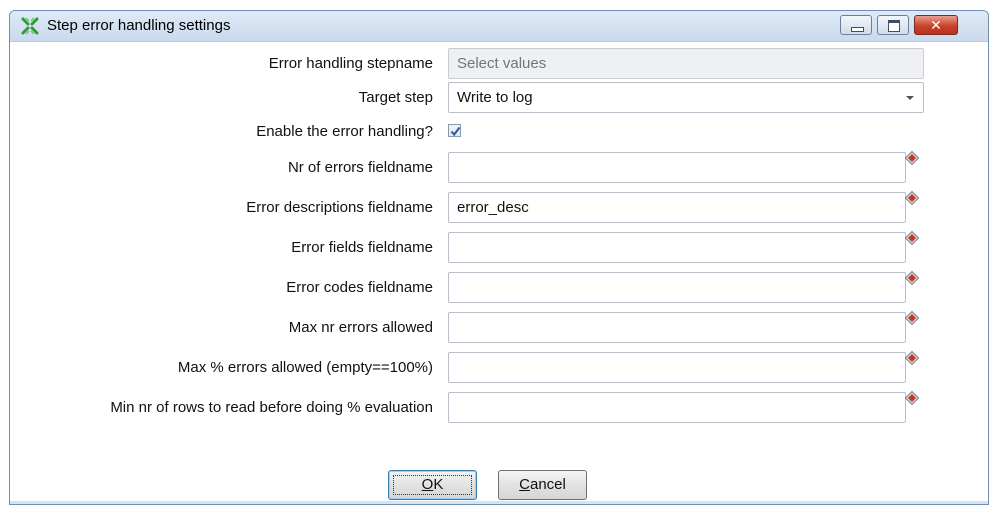 This screenshot has height=519, width=997. I want to click on maximize-icon, so click(894, 26).